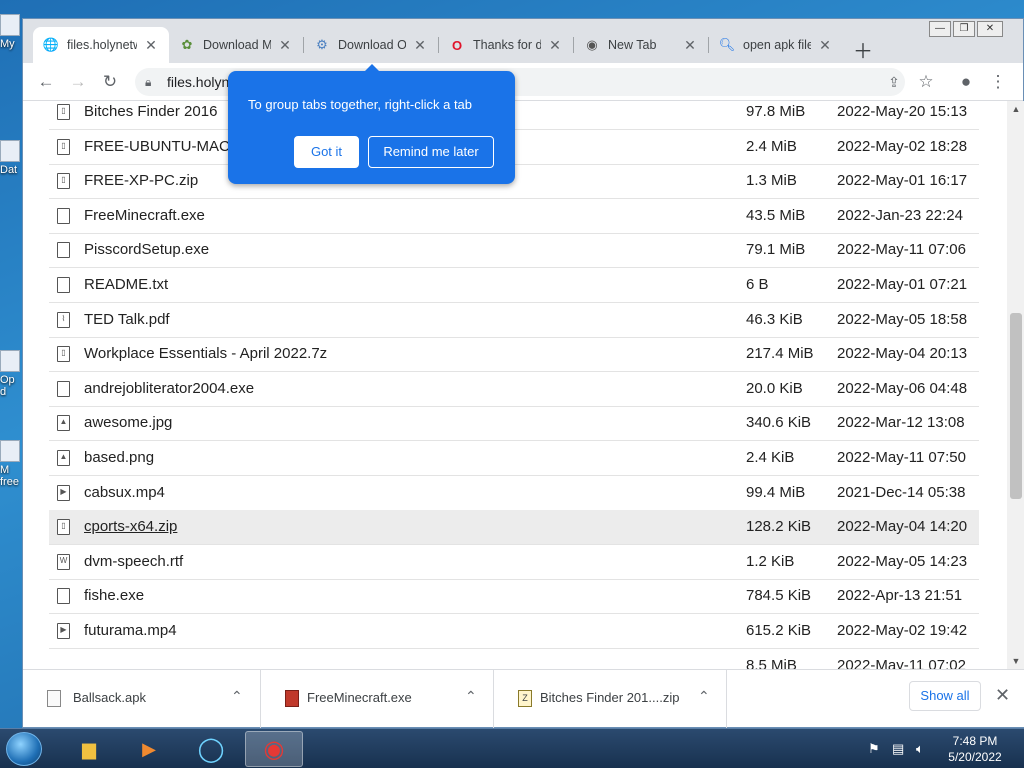 The image size is (1024, 768). I want to click on file-row: README.txt 6 B 2022-May-01 07:21, so click(514, 285).